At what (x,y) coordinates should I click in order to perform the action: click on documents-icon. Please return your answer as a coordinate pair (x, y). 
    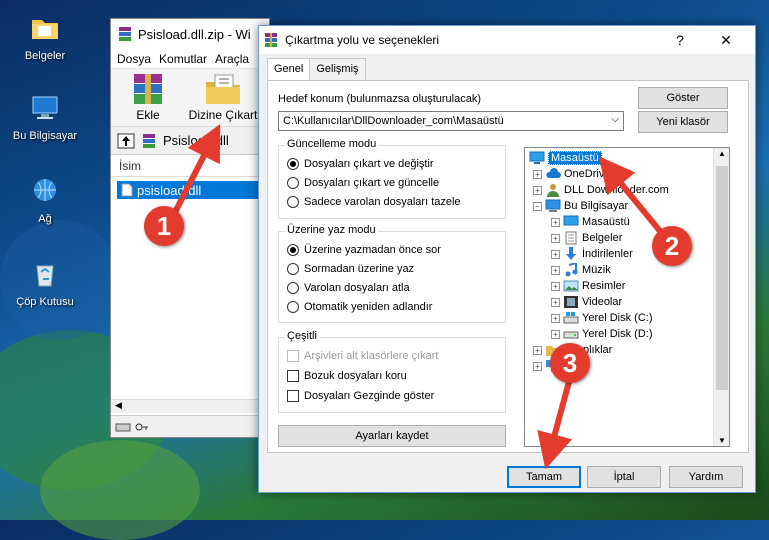
    Looking at the image, I should click on (571, 238).